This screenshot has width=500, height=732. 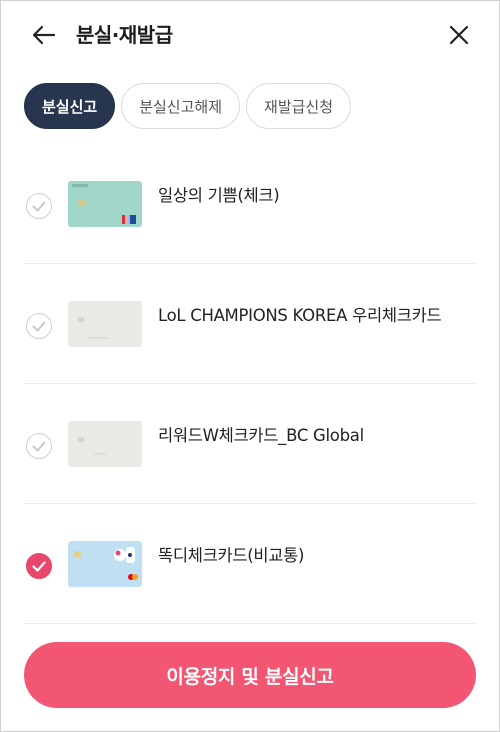 What do you see at coordinates (181, 106) in the screenshot?
I see `tab-cancel-report: 분실신고해제` at bounding box center [181, 106].